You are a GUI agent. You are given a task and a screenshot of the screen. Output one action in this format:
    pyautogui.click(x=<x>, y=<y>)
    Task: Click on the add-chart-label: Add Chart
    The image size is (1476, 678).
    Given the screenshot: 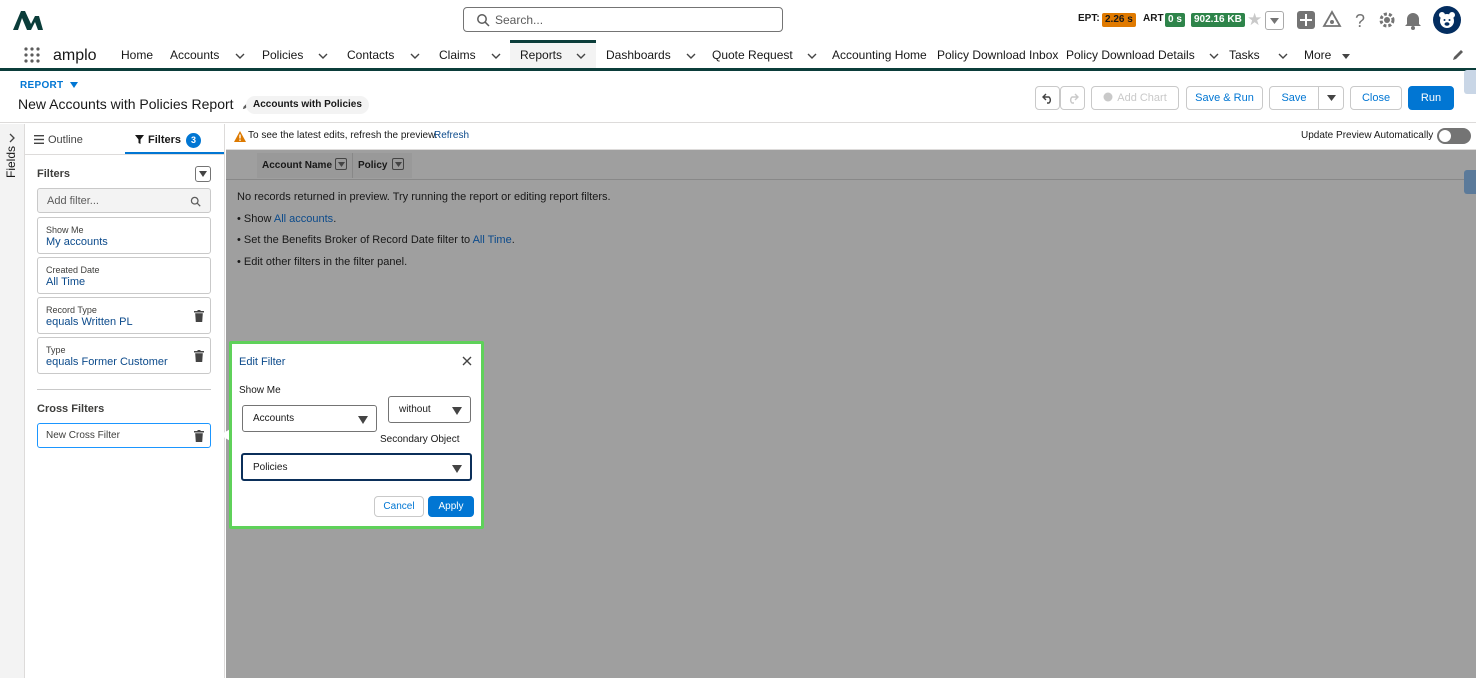 What is the action you would take?
    pyautogui.click(x=1142, y=98)
    